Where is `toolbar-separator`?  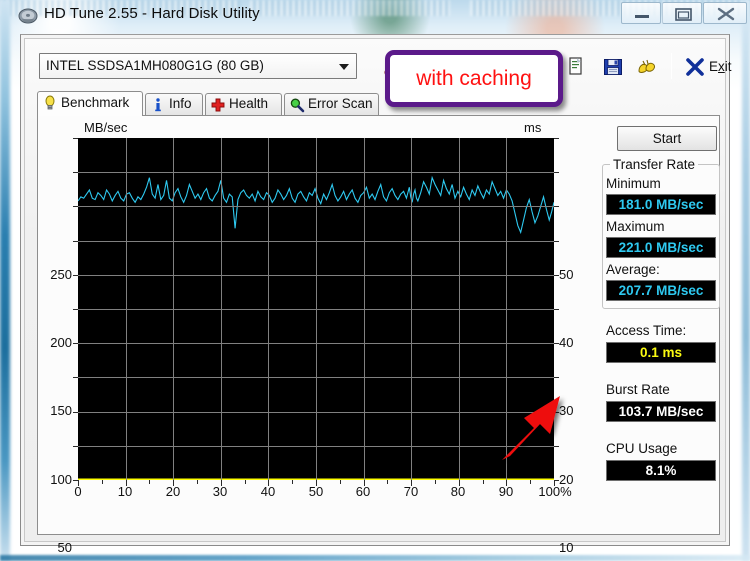
toolbar-separator is located at coordinates (671, 66).